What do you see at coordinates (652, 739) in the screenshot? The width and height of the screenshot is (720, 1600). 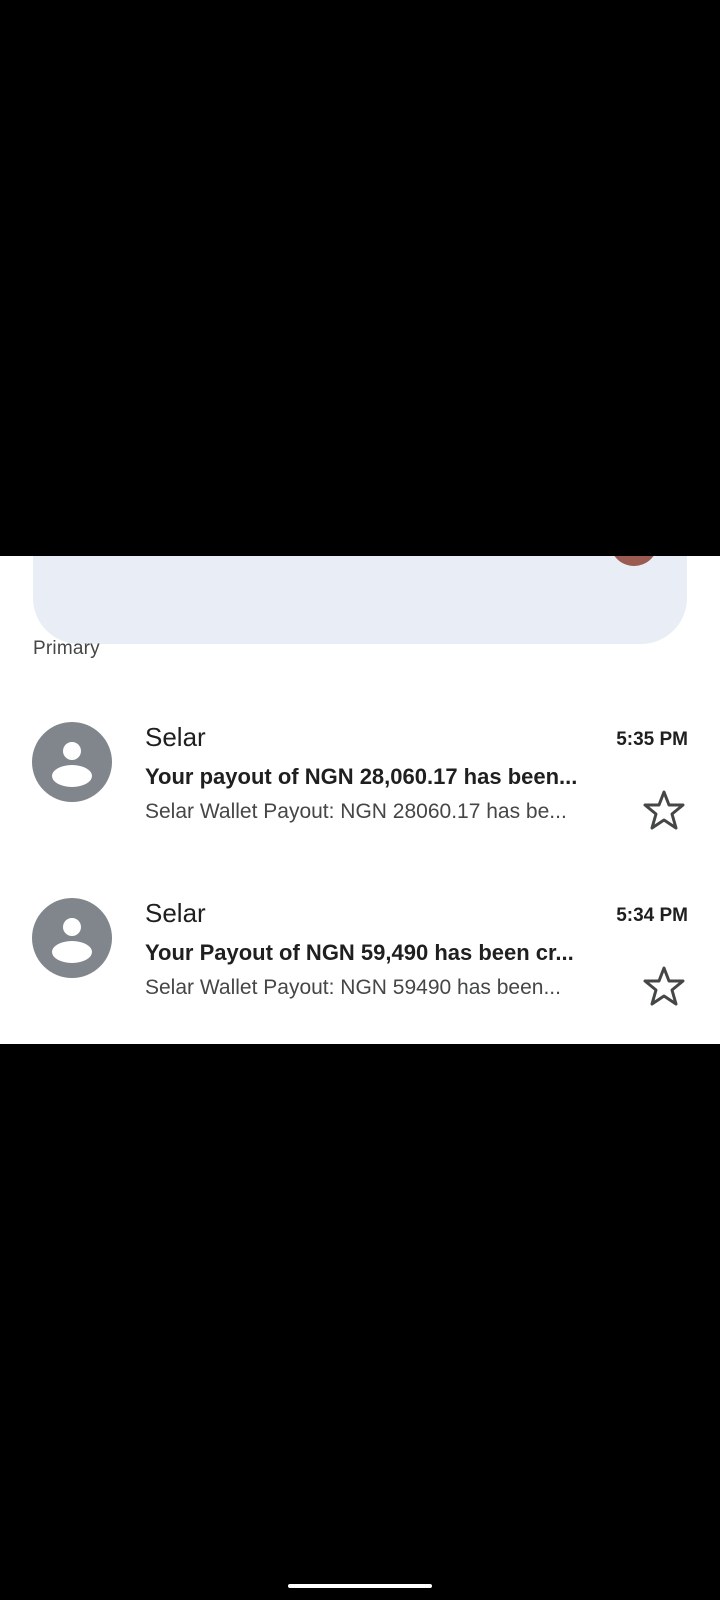 I see `email-time: 5:35 PM` at bounding box center [652, 739].